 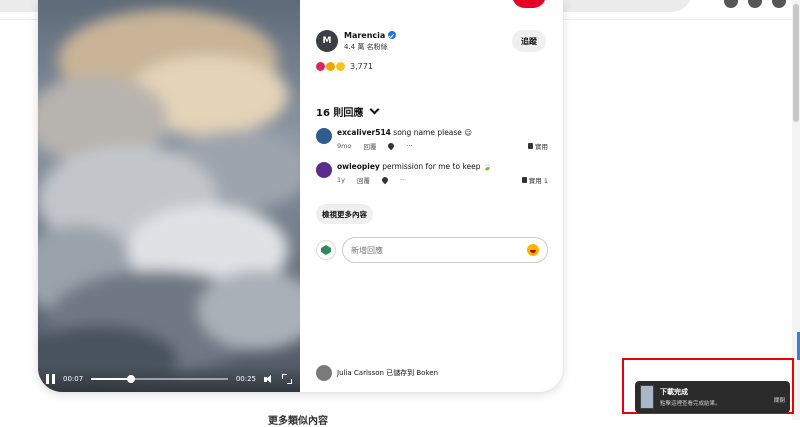 I want to click on add-comment-row: 新增回應, so click(x=432, y=250).